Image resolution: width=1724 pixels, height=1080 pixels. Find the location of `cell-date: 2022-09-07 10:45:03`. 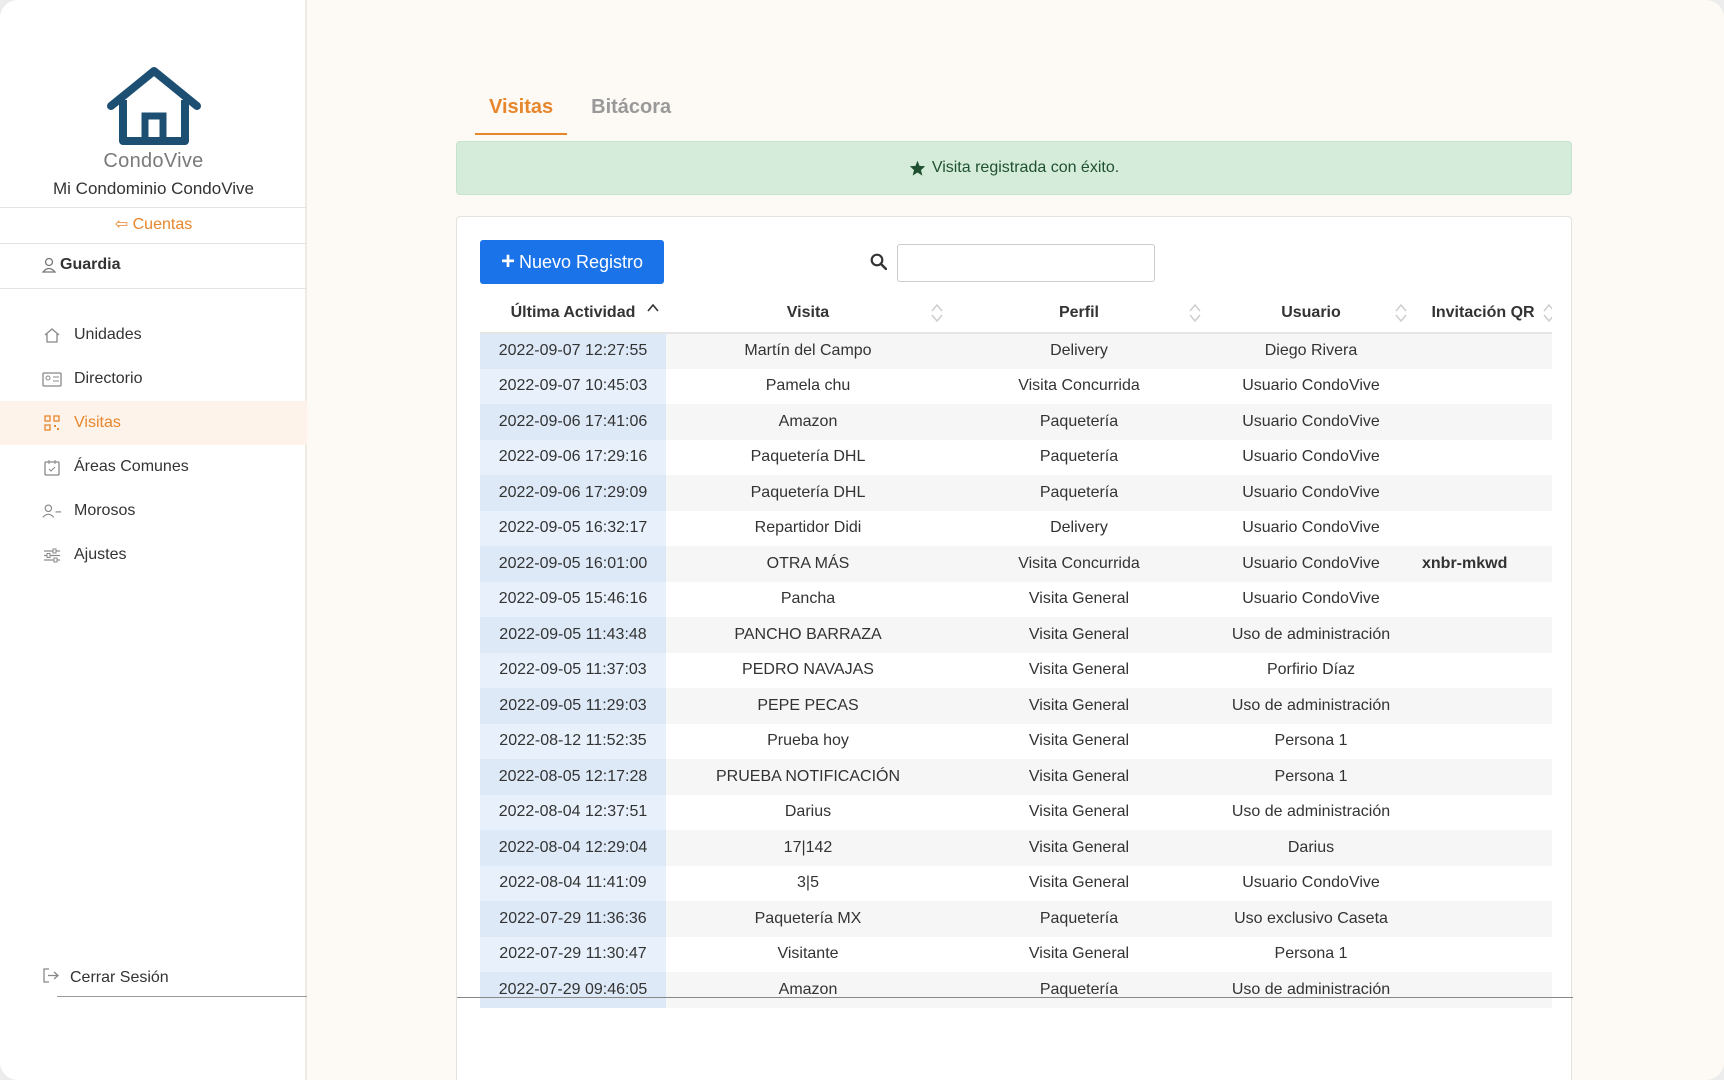

cell-date: 2022-09-07 10:45:03 is located at coordinates (573, 386).